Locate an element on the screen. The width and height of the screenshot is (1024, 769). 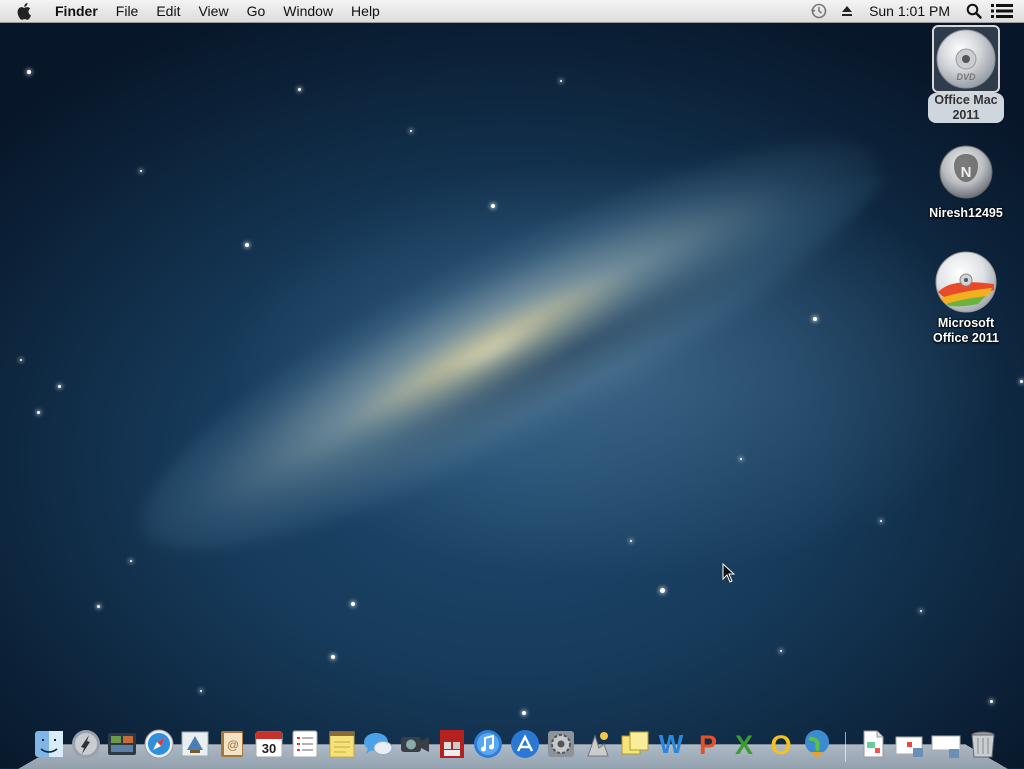
finder-icon is located at coordinates (49, 744).